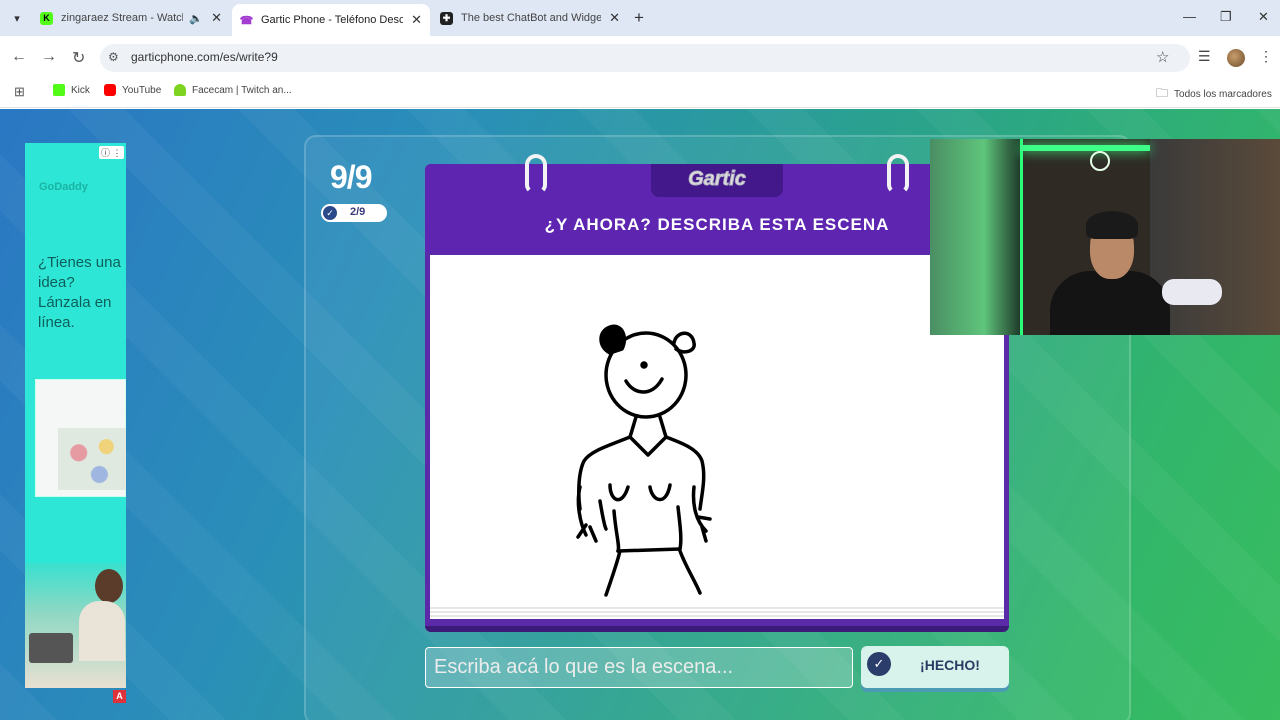 This screenshot has width=1280, height=720. I want to click on ad-flowers-image, so click(92, 459).